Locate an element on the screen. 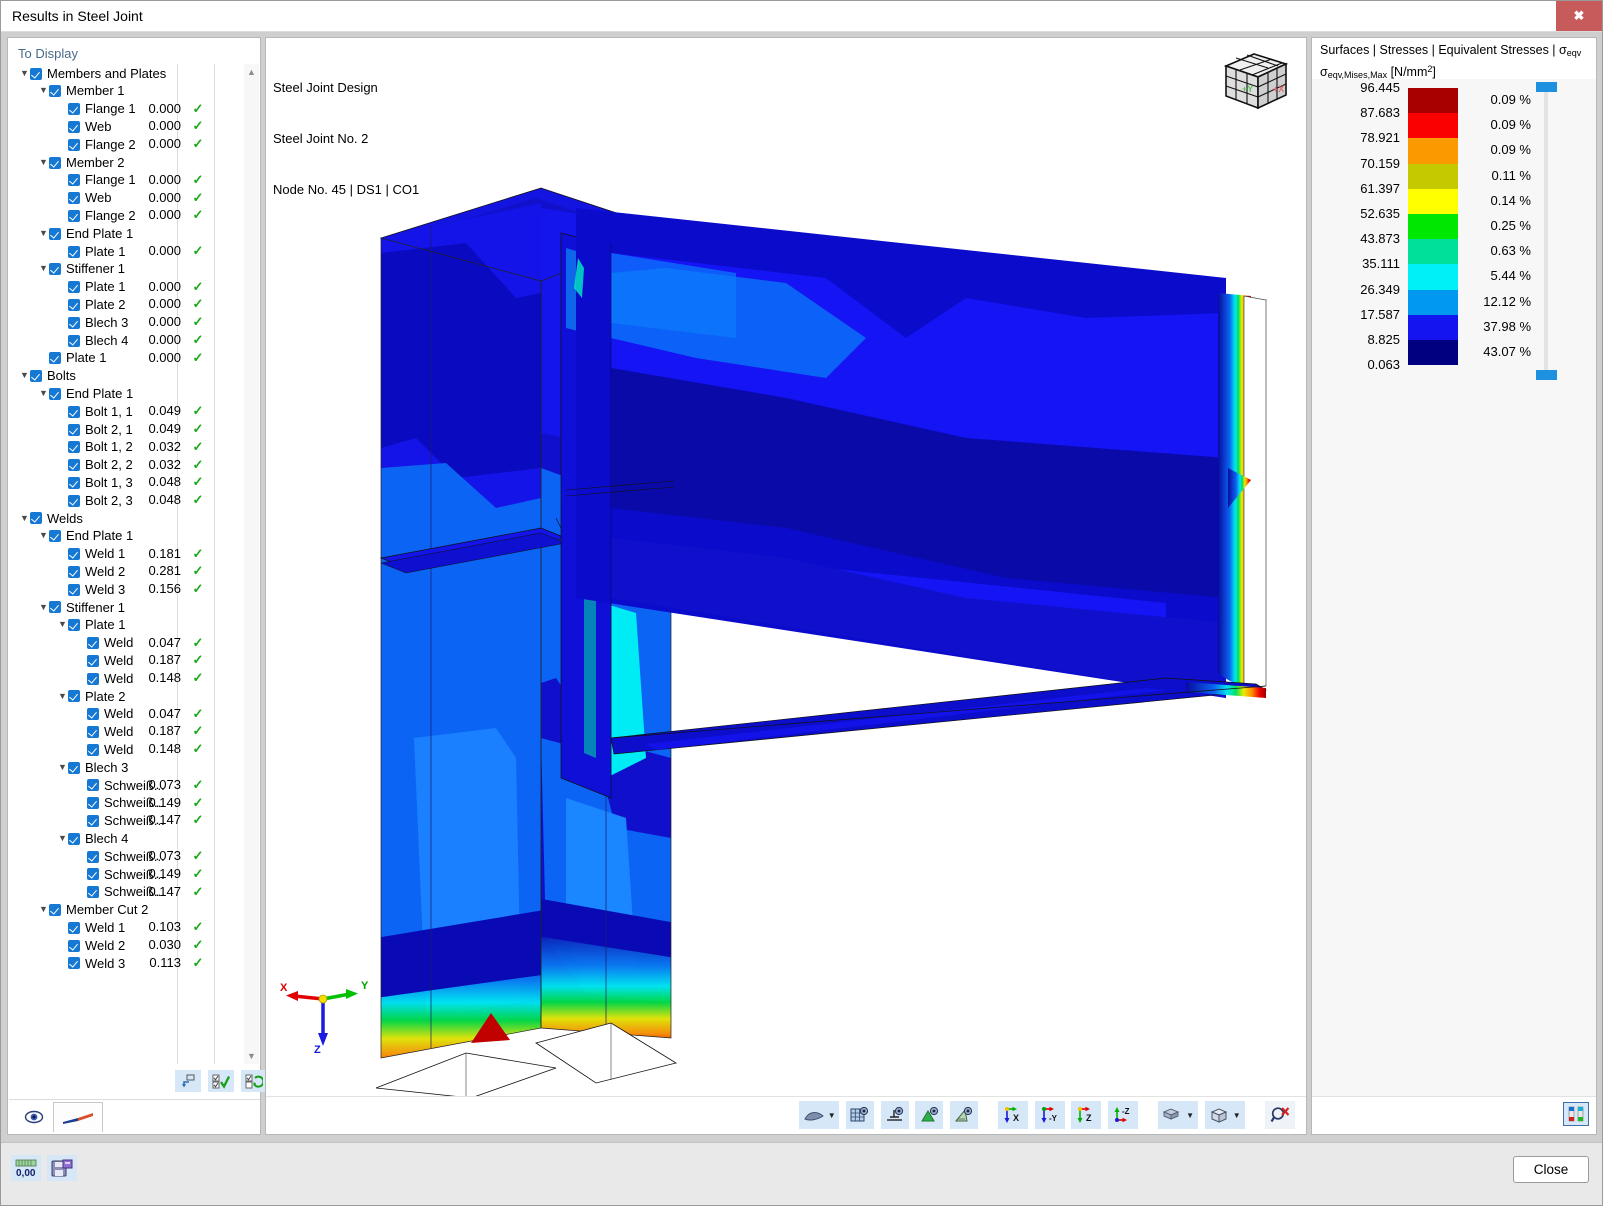 This screenshot has height=1206, width=1603. grid-button is located at coordinates (859, 1115).